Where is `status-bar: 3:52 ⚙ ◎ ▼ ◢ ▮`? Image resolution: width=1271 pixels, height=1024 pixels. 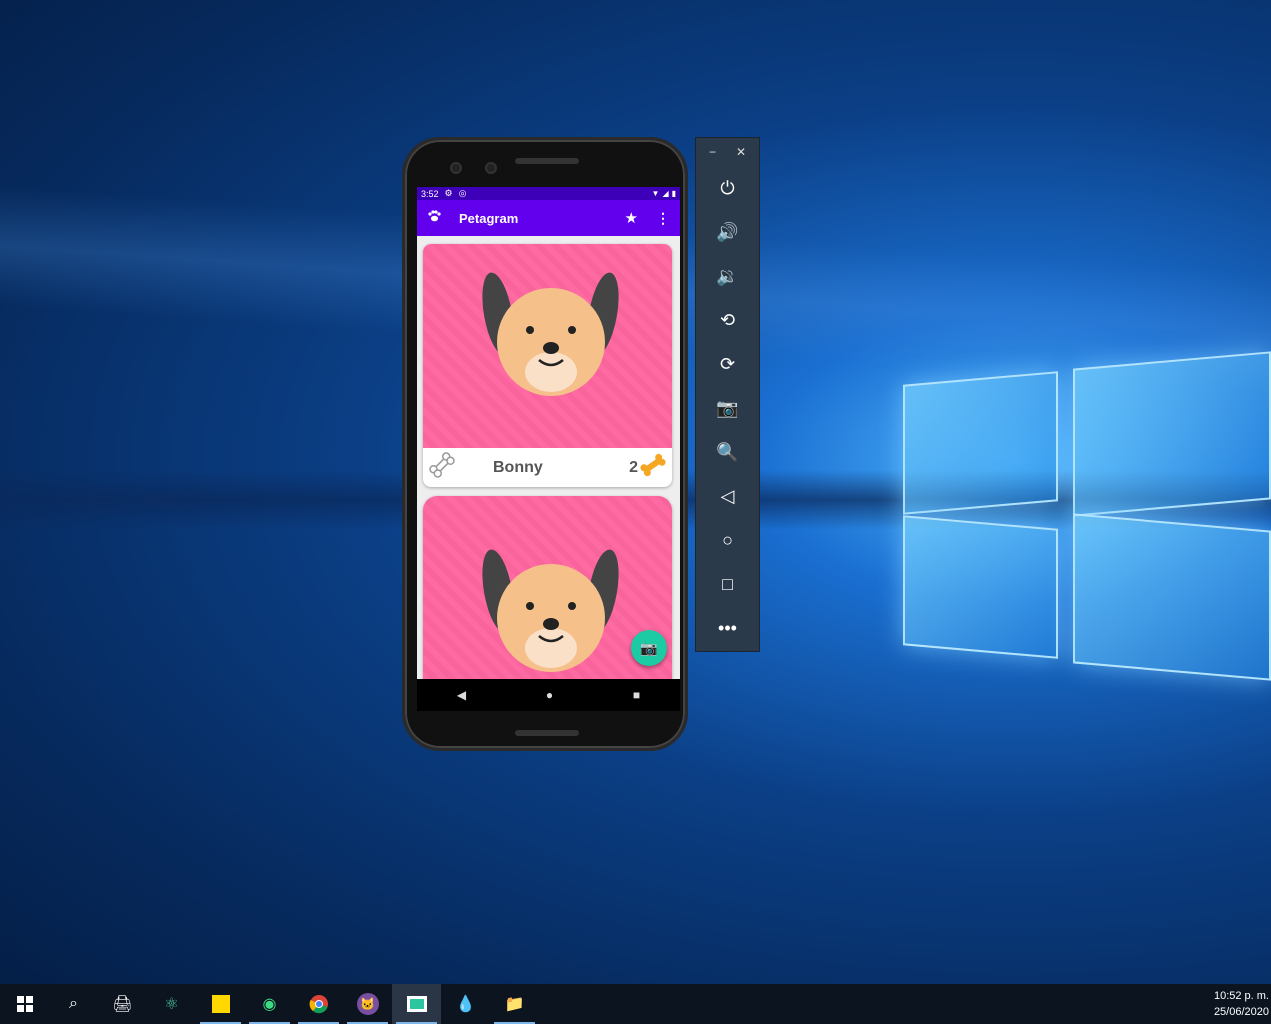
status-bar: 3:52 ⚙ ◎ ▼ ◢ ▮ is located at coordinates (548, 193).